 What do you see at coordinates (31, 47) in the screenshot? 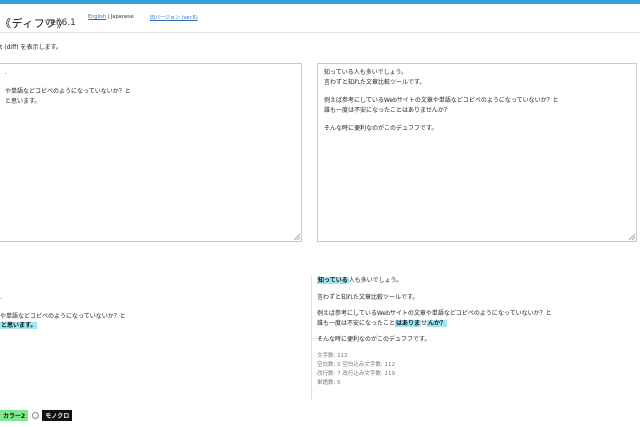
I see `page-description: t (diff) を表示します。` at bounding box center [31, 47].